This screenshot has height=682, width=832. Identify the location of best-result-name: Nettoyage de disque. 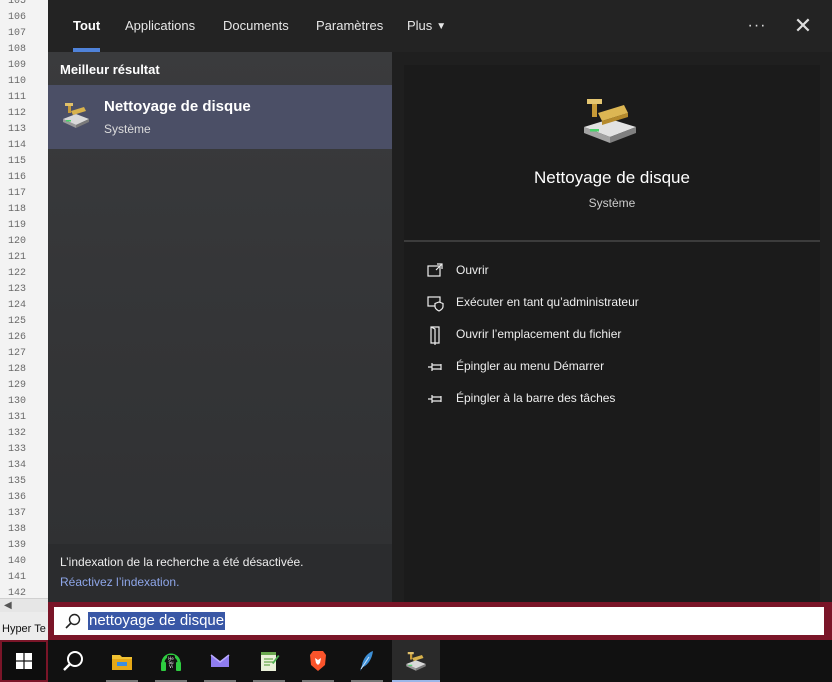
(177, 106).